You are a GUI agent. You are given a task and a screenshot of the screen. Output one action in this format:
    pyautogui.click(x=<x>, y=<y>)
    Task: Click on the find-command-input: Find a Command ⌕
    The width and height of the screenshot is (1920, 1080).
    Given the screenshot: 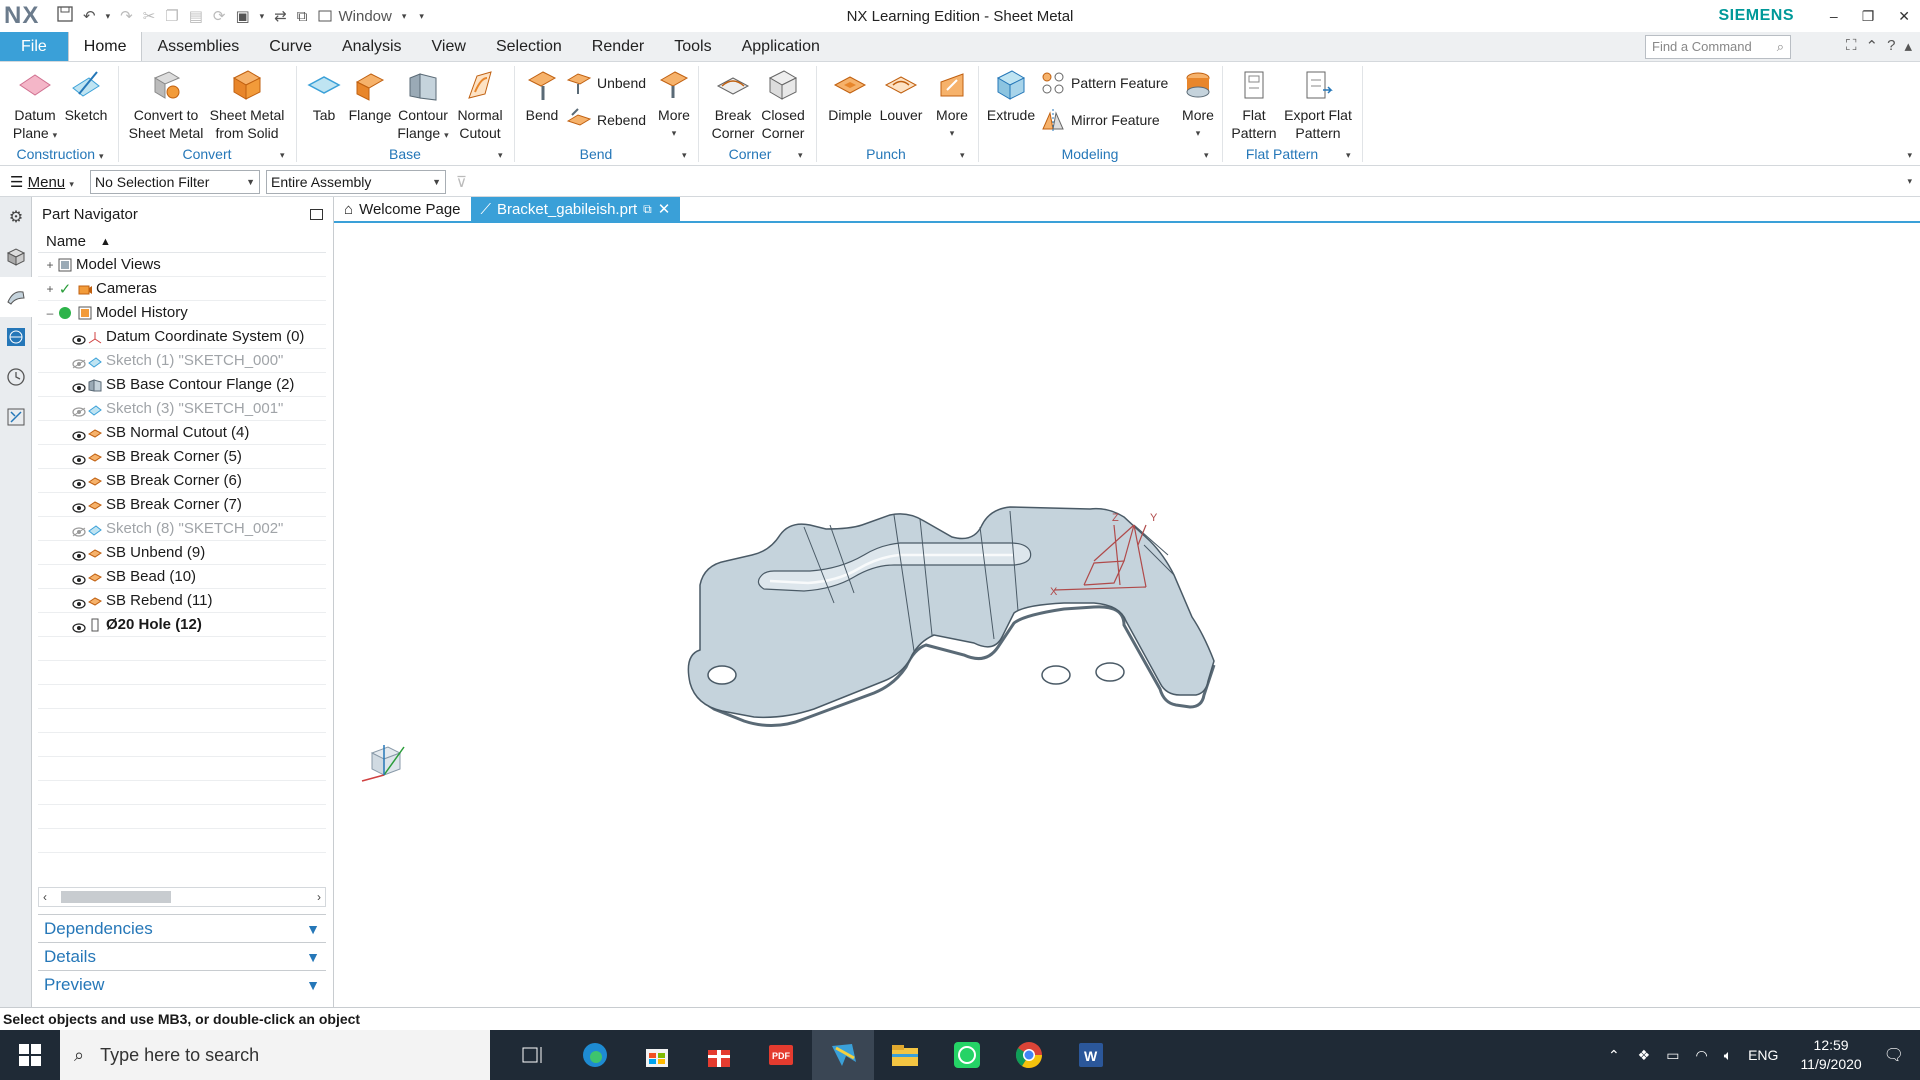 What is the action you would take?
    pyautogui.click(x=1718, y=47)
    